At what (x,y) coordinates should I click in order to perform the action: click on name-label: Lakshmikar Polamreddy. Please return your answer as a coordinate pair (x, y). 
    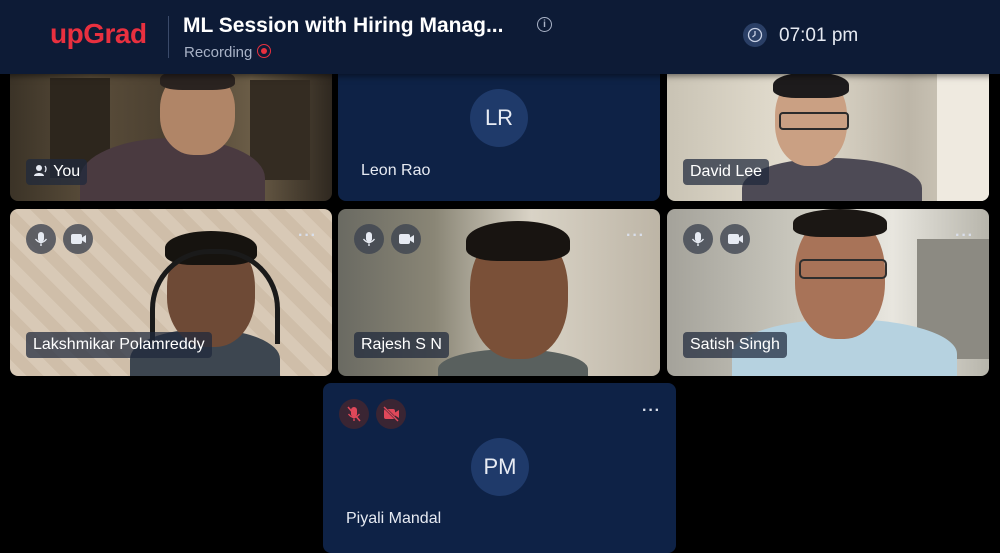
    Looking at the image, I should click on (119, 345).